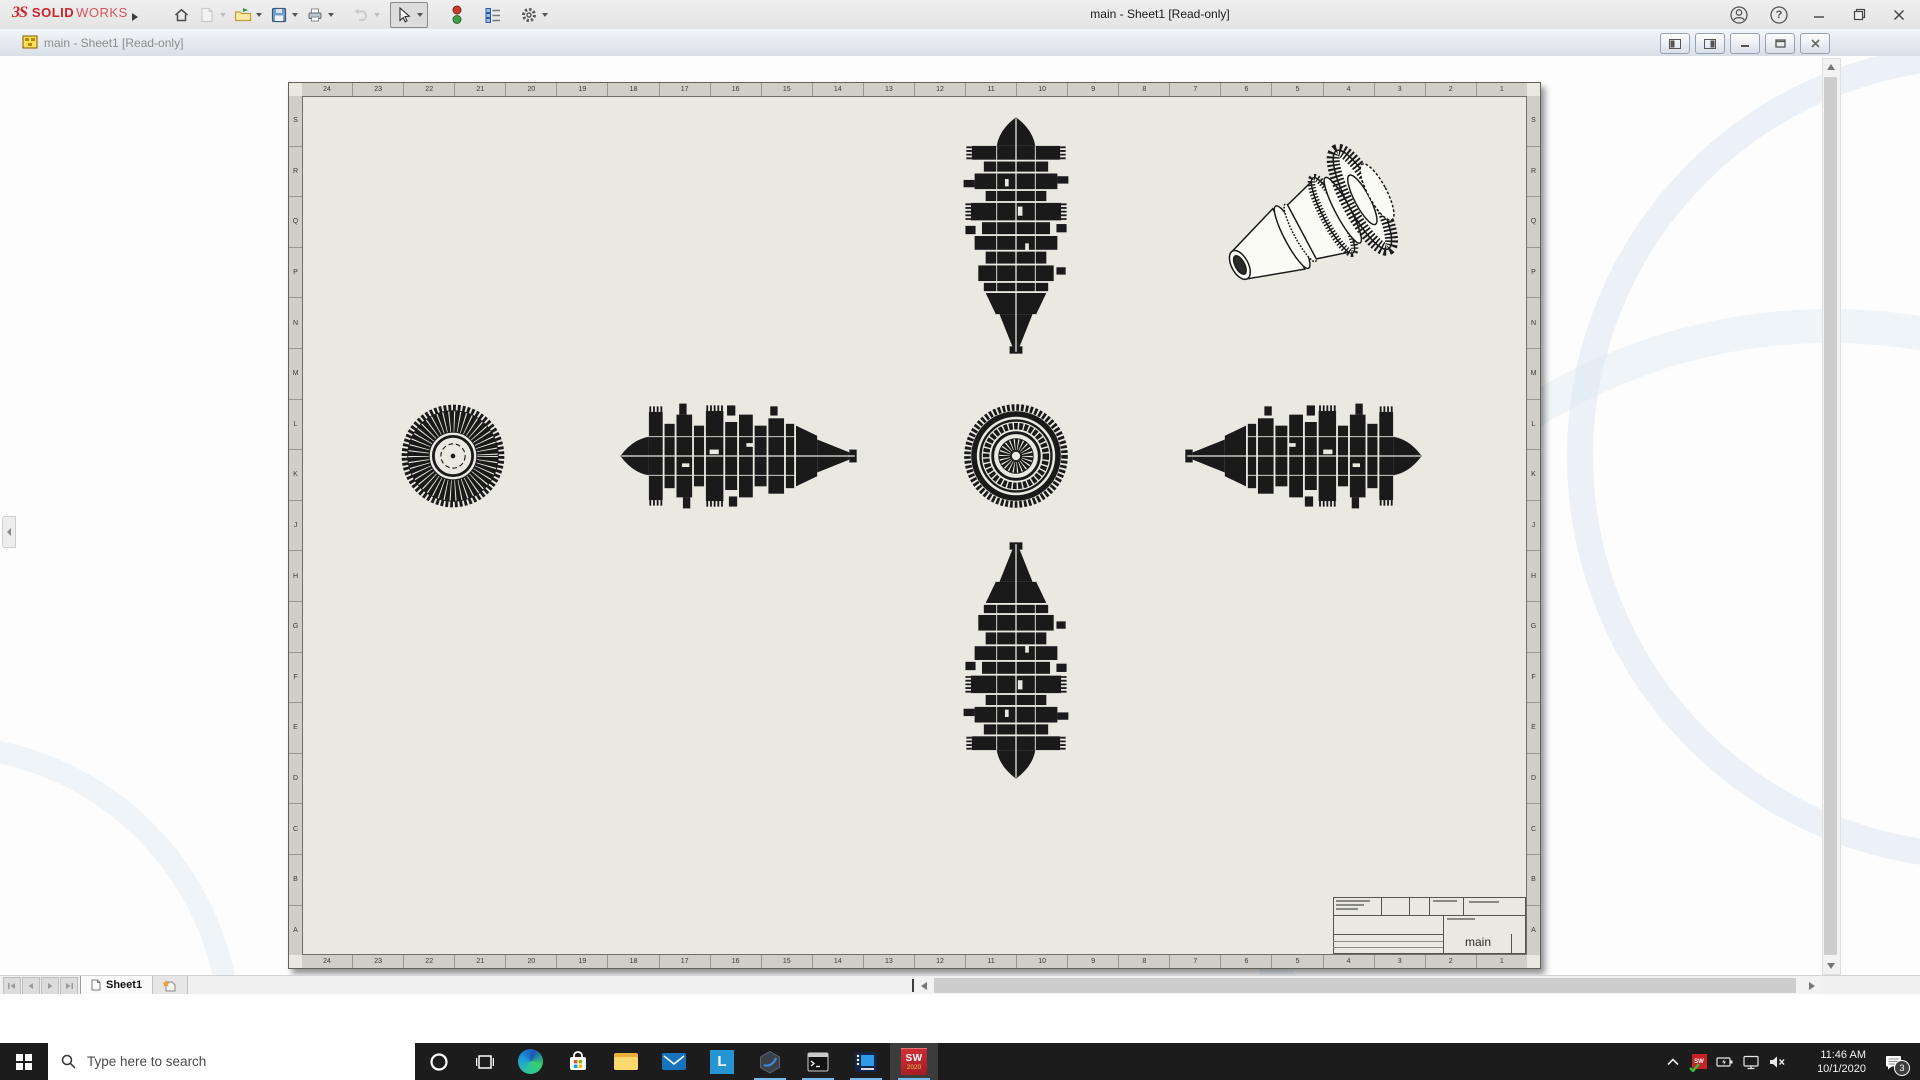 The height and width of the screenshot is (1080, 1920). Describe the element at coordinates (331, 14) in the screenshot. I see `print-dropdown` at that location.